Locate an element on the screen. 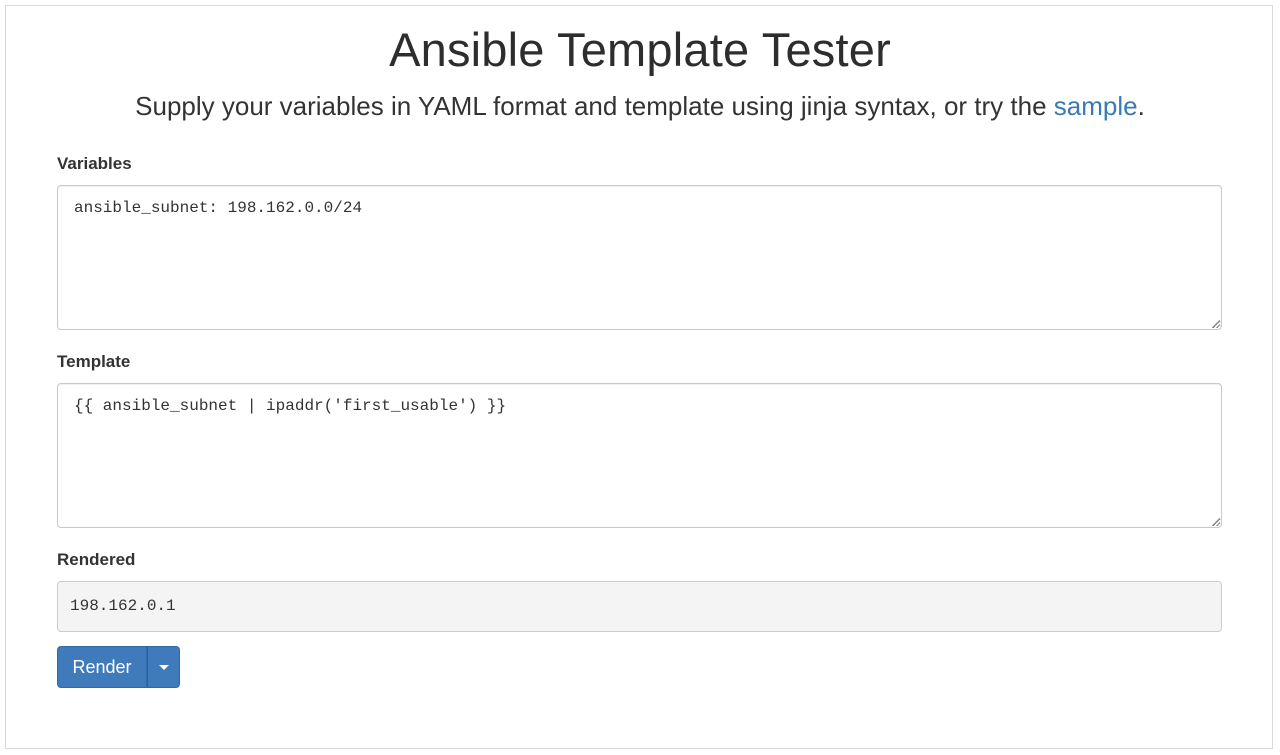 This screenshot has width=1280, height=755. variables-label: Variables is located at coordinates (94, 163).